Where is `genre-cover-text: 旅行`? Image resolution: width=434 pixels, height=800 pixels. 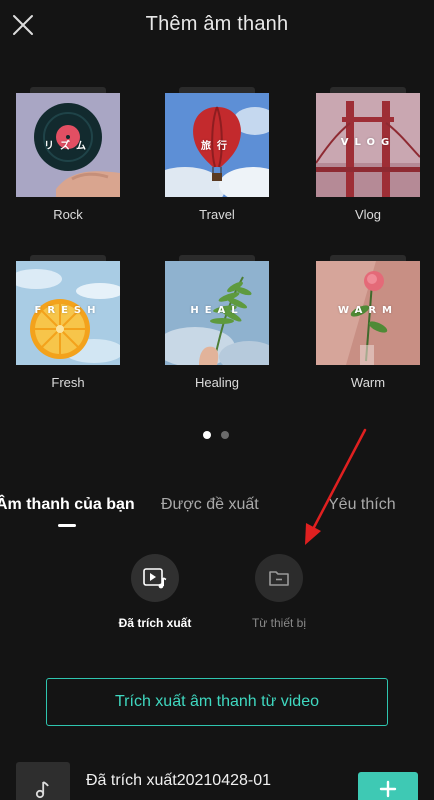
genre-cover-text: 旅行 is located at coordinates (217, 146).